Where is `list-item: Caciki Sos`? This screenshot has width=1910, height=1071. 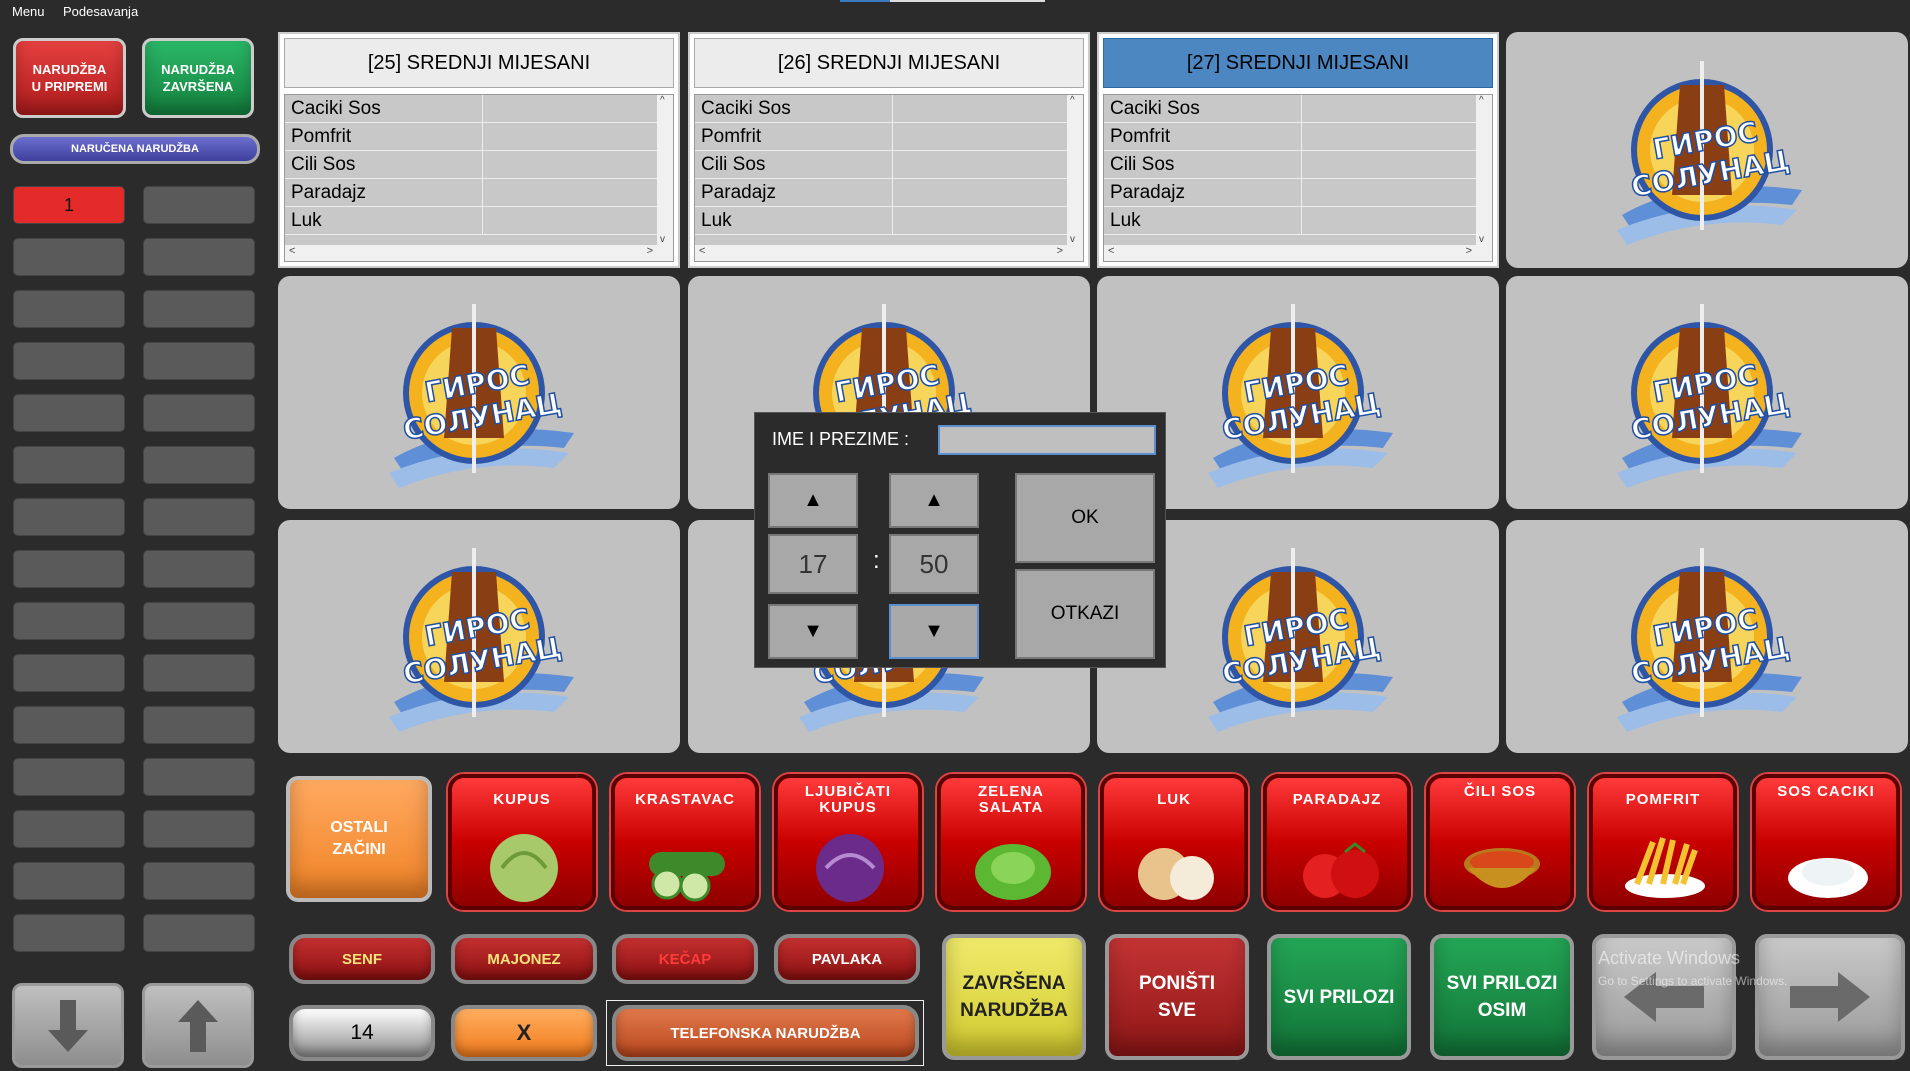
list-item: Caciki Sos is located at coordinates (1298, 109).